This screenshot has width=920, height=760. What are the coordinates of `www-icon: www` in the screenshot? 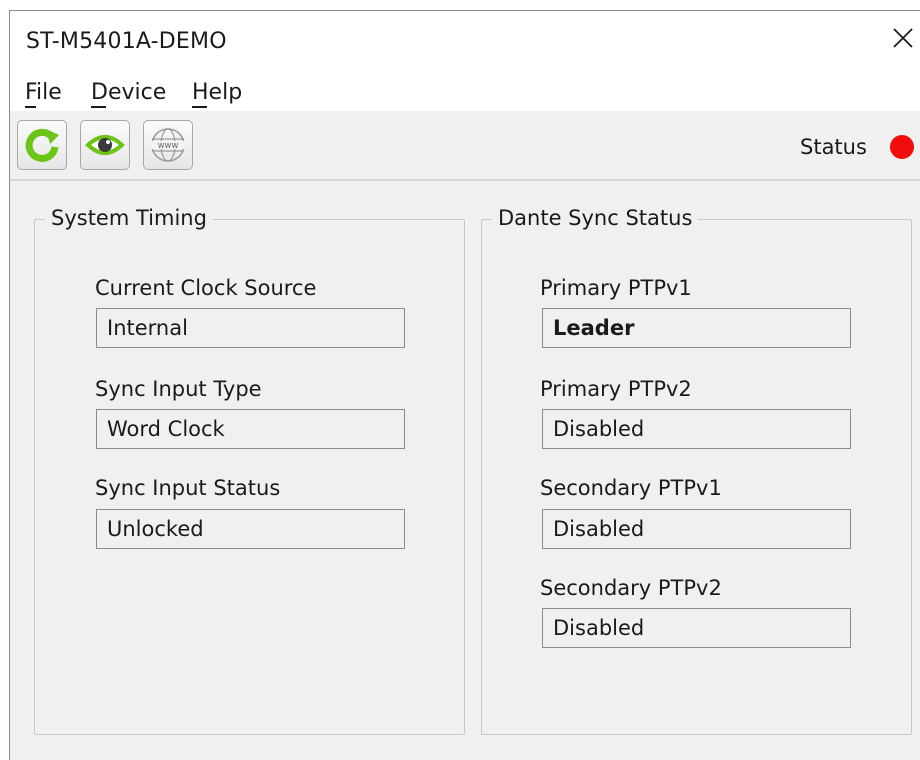 It's located at (168, 145).